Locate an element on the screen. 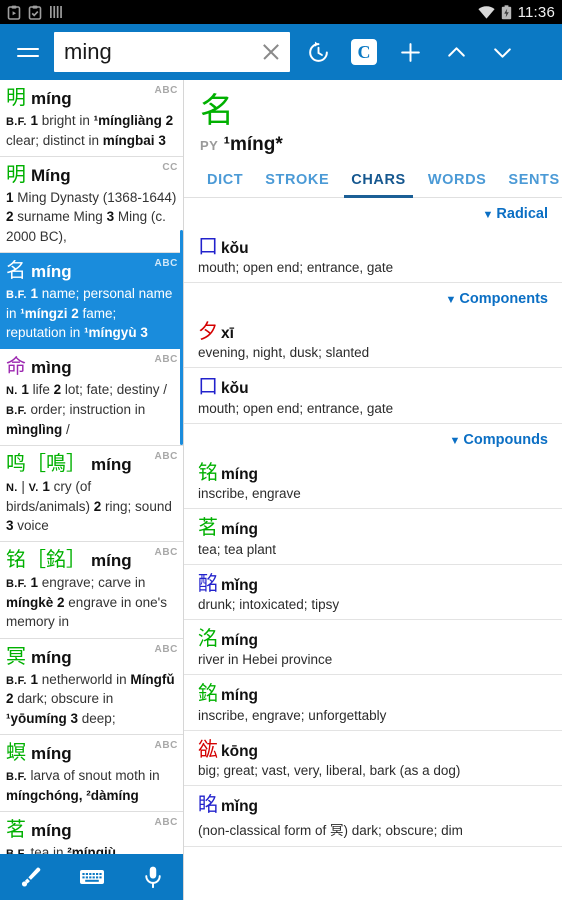  row-character: 洺 is located at coordinates (208, 638).